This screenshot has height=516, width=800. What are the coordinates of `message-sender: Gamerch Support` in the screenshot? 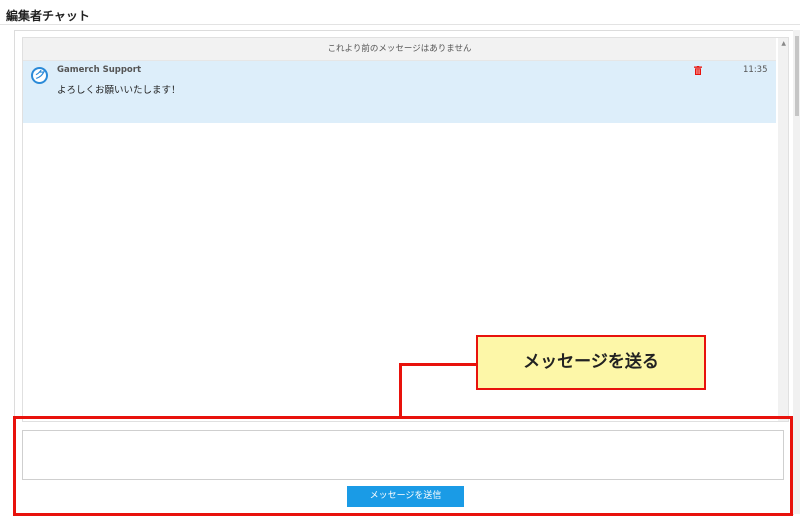 It's located at (99, 70).